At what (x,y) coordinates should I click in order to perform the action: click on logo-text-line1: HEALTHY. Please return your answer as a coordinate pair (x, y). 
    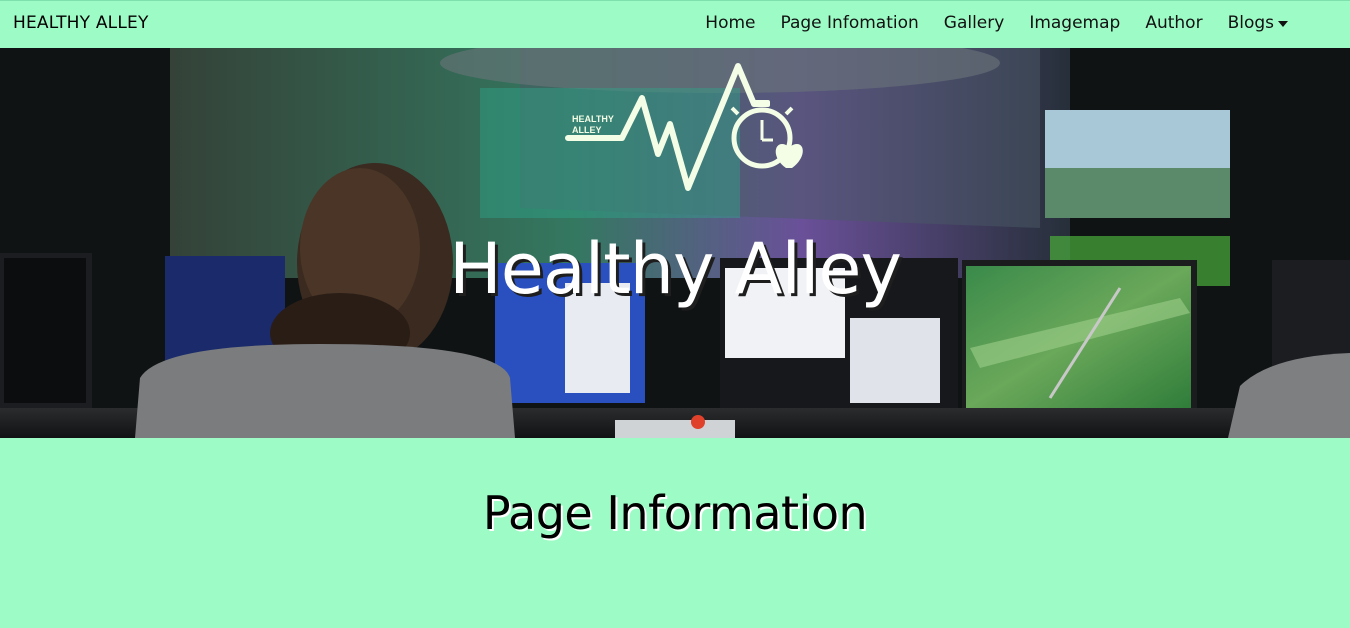
    Looking at the image, I should click on (593, 119).